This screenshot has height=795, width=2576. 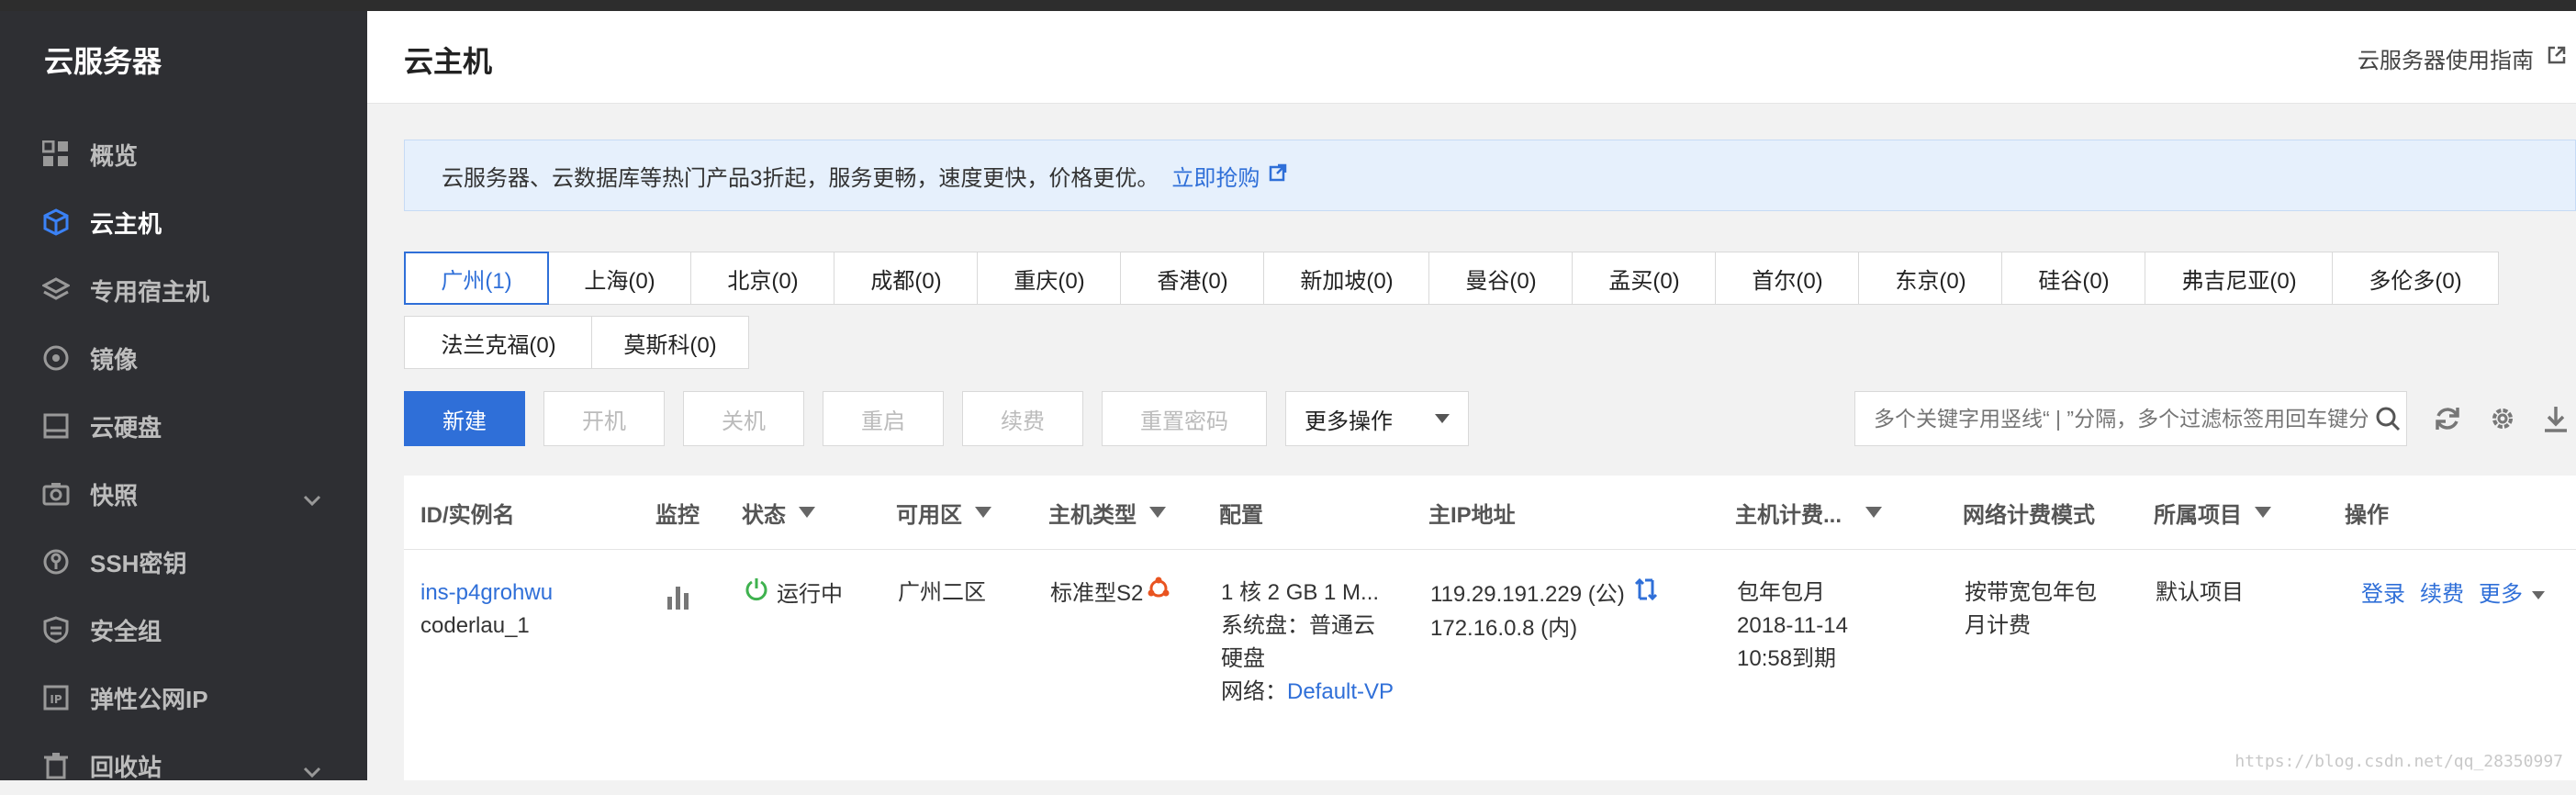 I want to click on ip-switch-icon, so click(x=1646, y=594).